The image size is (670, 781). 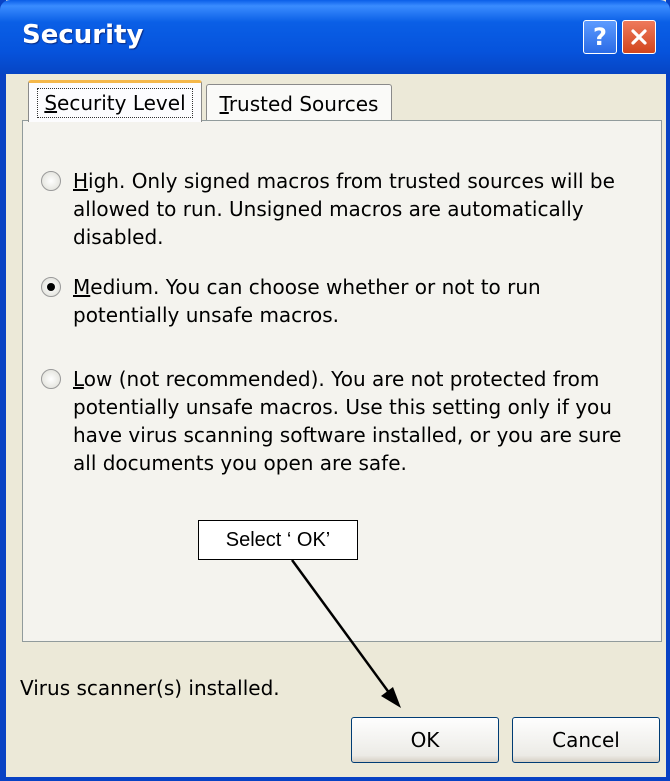 I want to click on cancel-button: Cancel, so click(x=586, y=740).